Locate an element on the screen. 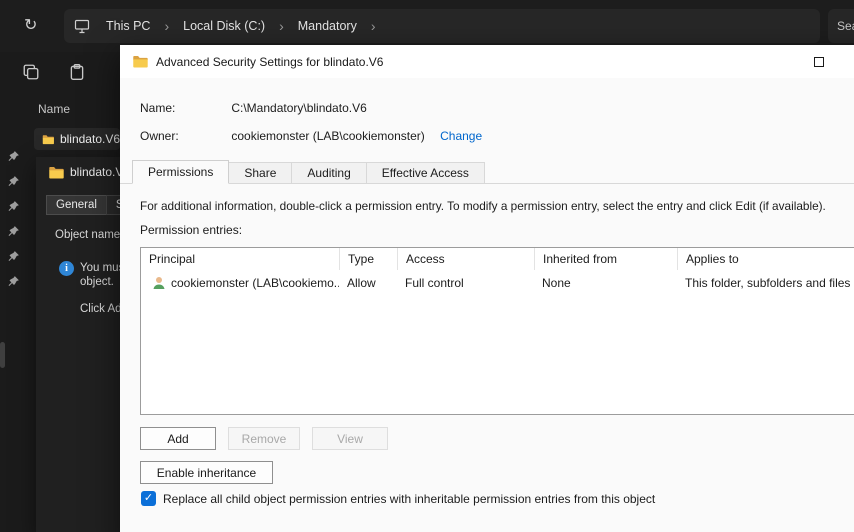 The height and width of the screenshot is (532, 854). column-header-inherited-from: Inherited from is located at coordinates (605, 259).